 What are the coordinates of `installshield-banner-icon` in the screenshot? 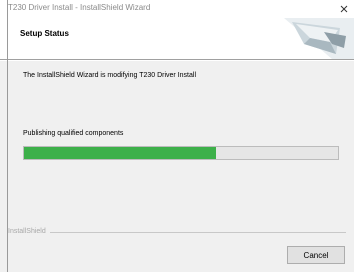 It's located at (319, 38).